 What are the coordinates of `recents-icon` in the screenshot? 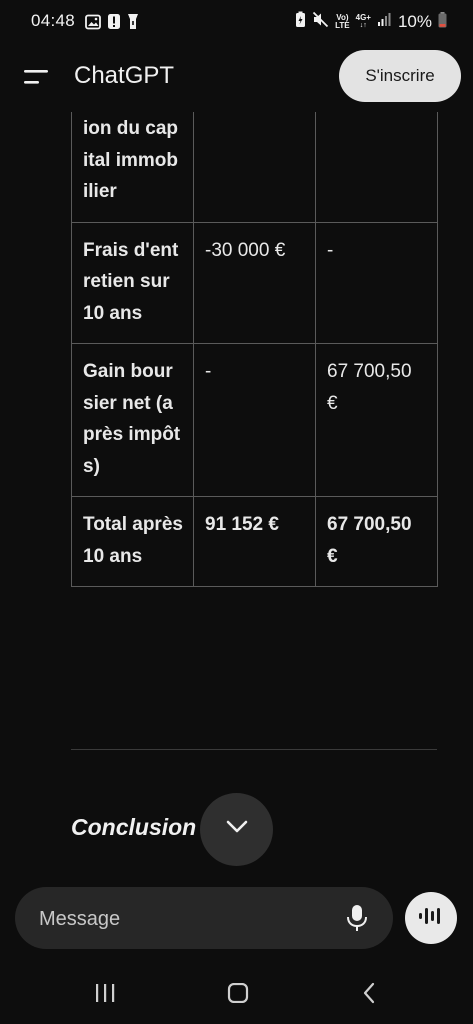 It's located at (105, 995).